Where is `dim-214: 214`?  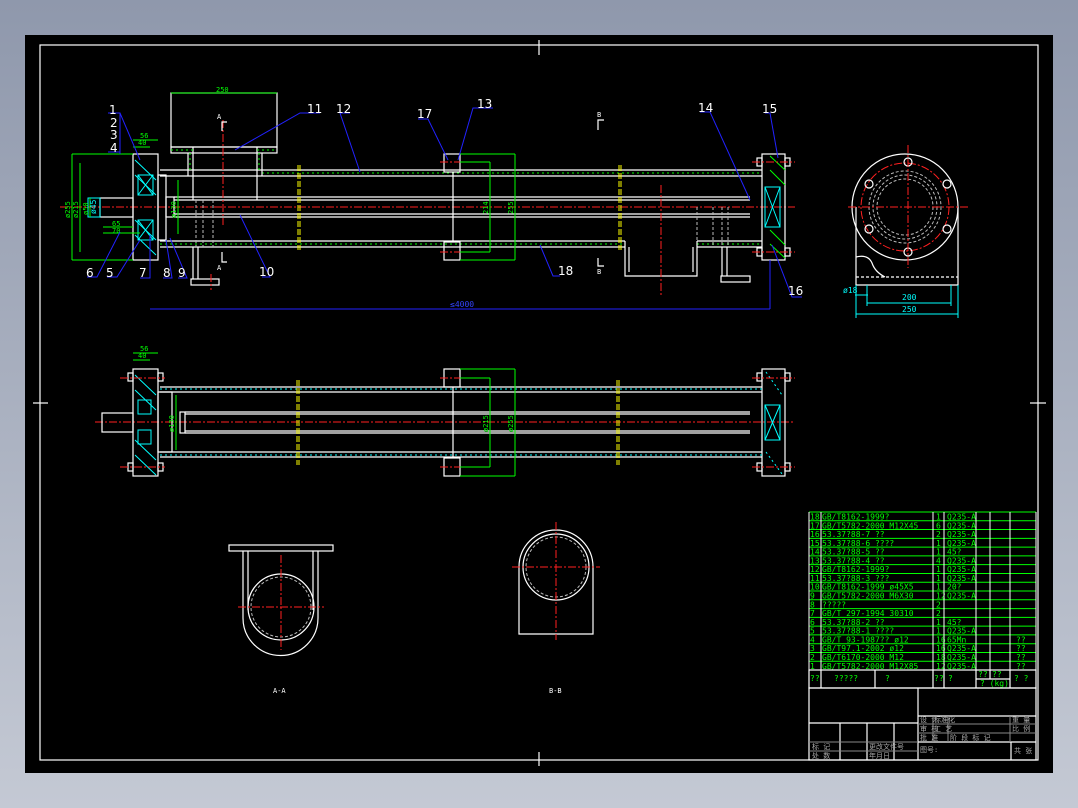
dim-214: 214 is located at coordinates (486, 207).